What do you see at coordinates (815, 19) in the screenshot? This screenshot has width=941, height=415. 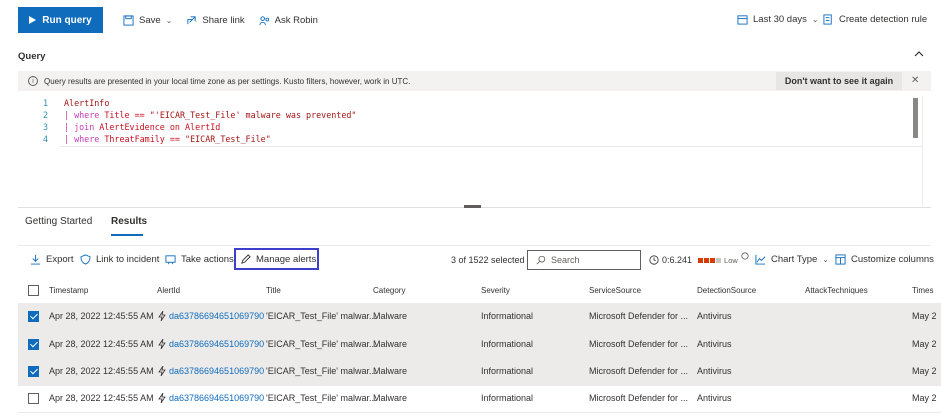 I see `chevron-down-icon: ⌄` at bounding box center [815, 19].